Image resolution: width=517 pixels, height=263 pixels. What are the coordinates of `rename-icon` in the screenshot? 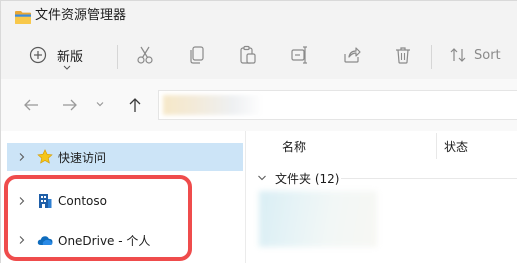 It's located at (300, 55).